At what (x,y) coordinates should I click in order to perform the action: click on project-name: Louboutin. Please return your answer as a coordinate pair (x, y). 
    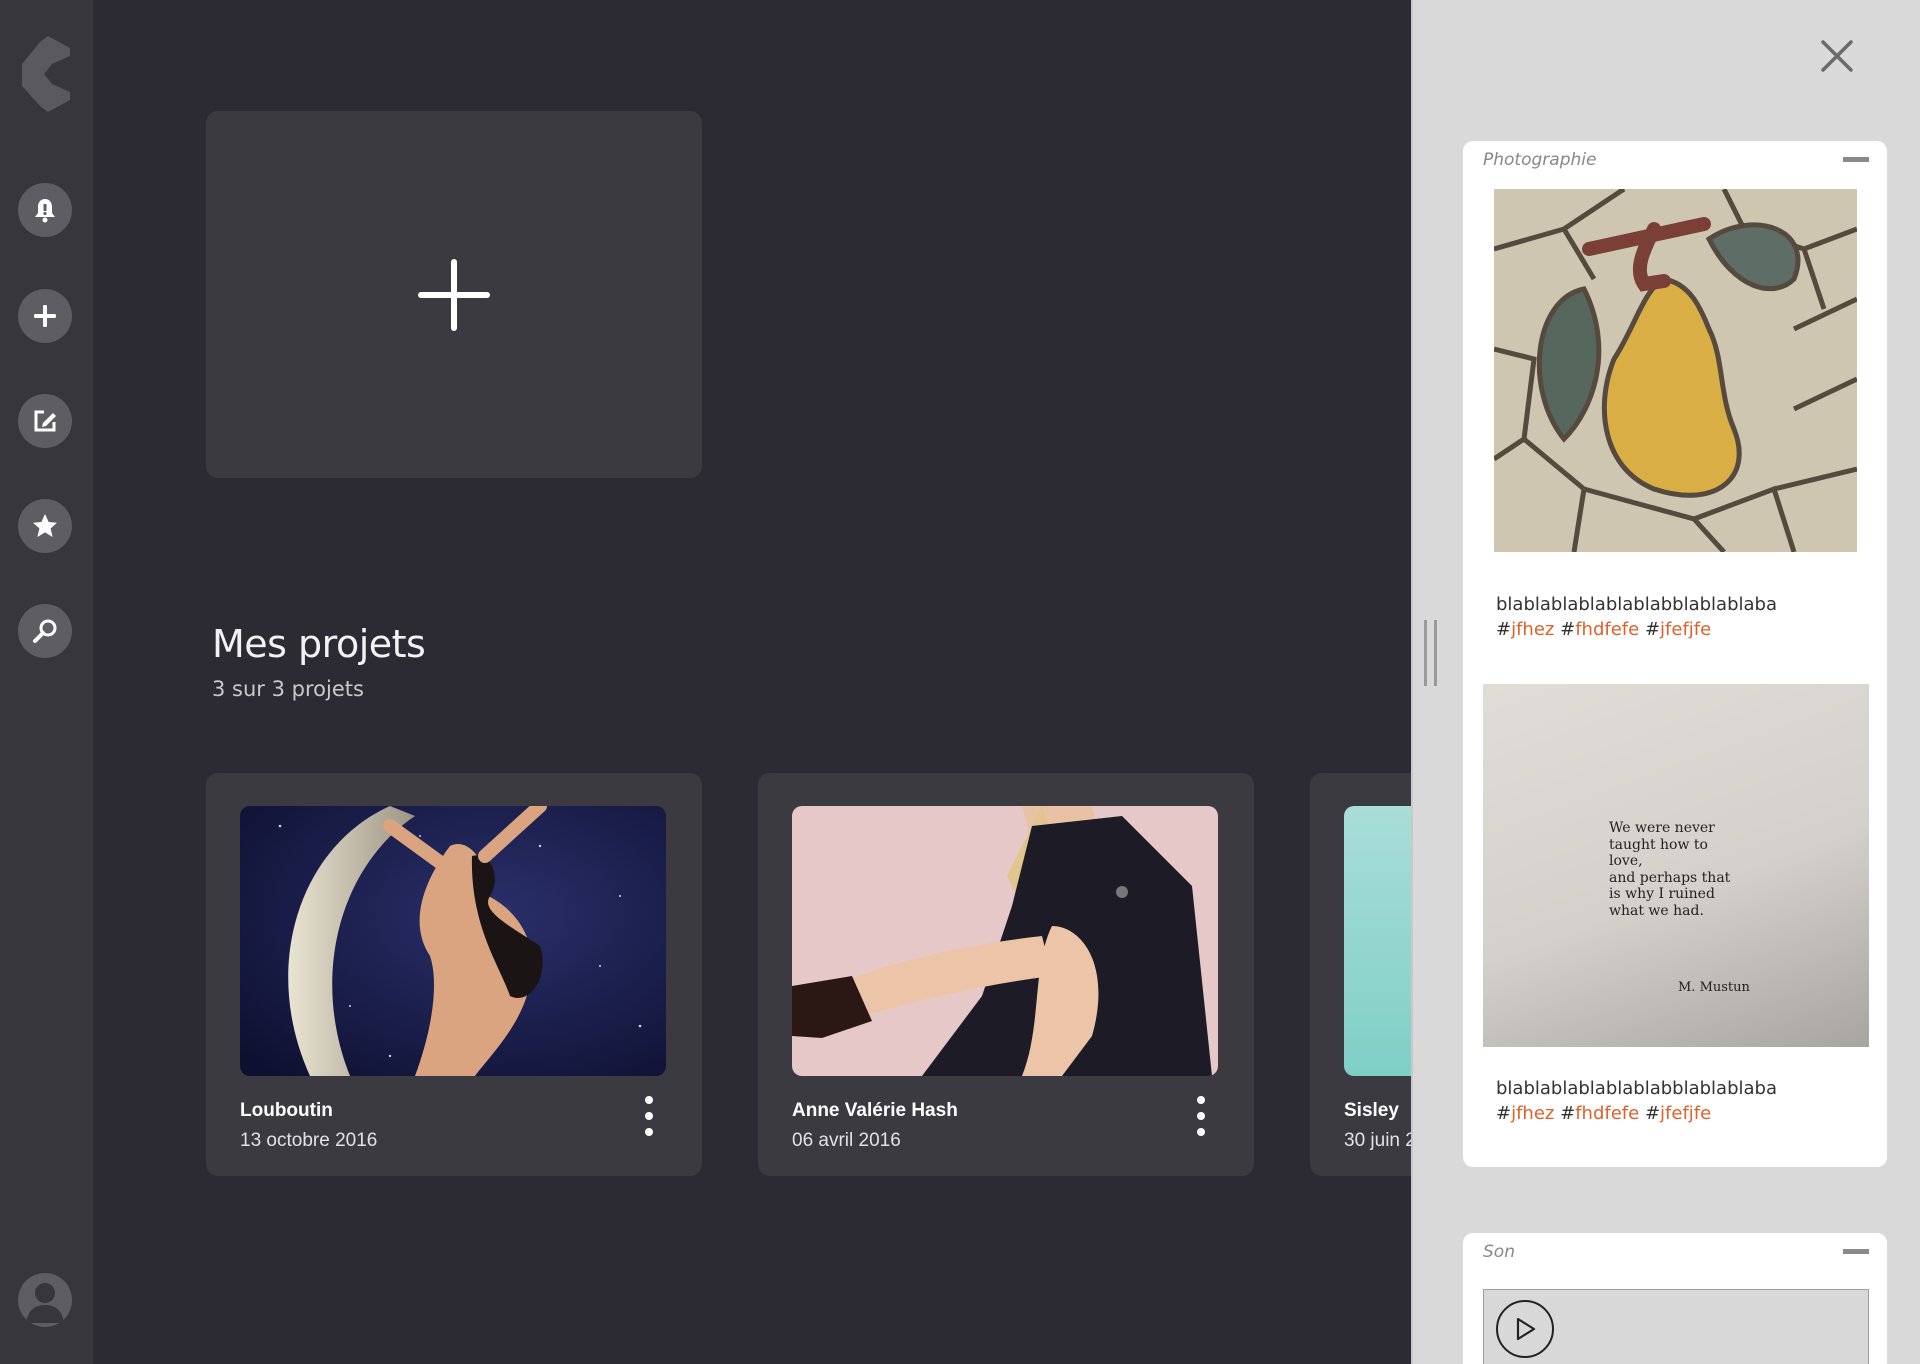
    Looking at the image, I should click on (286, 1110).